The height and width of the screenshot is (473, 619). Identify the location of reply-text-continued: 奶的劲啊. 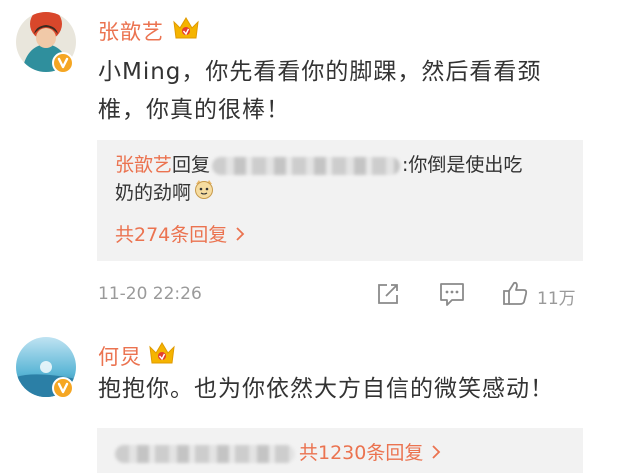
(153, 193).